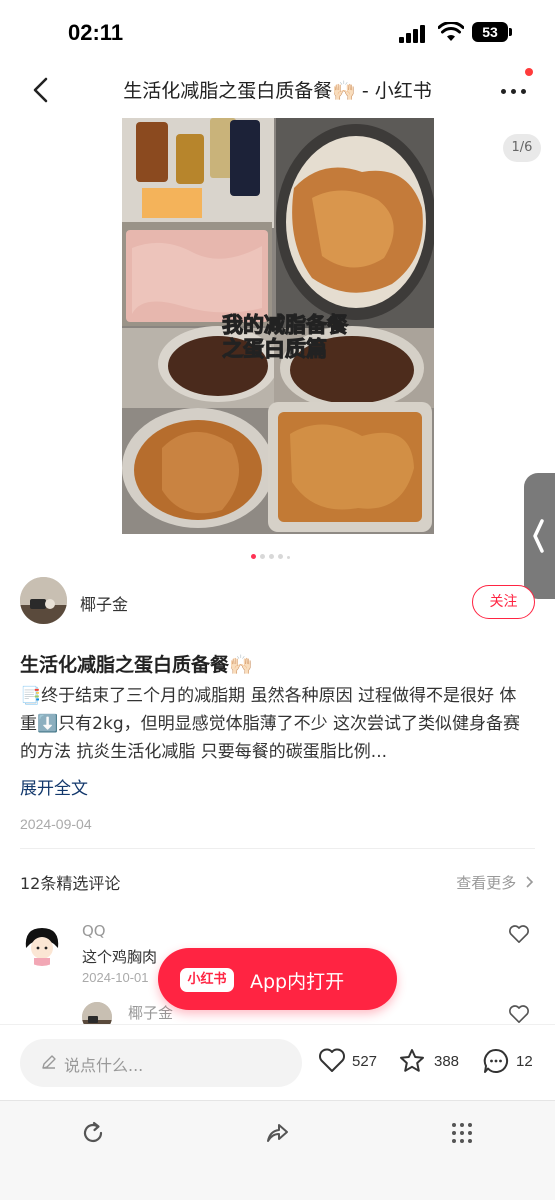  Describe the element at coordinates (285, 325) in the screenshot. I see `overlay-title-line1: 我的减脂备餐` at that location.